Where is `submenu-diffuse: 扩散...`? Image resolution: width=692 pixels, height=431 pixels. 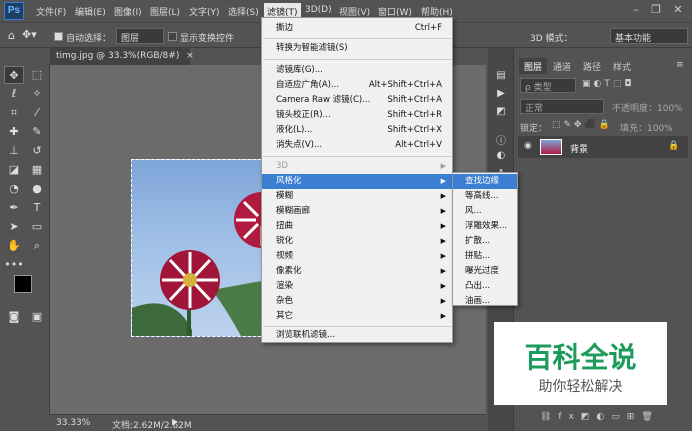
submenu-diffuse: 扩散... is located at coordinates (485, 241).